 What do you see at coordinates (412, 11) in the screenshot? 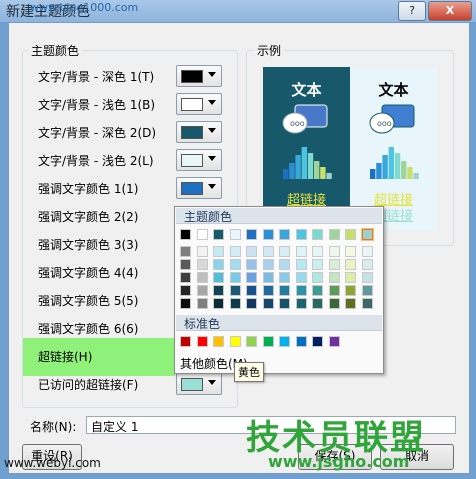
I see `help-button: ?` at bounding box center [412, 11].